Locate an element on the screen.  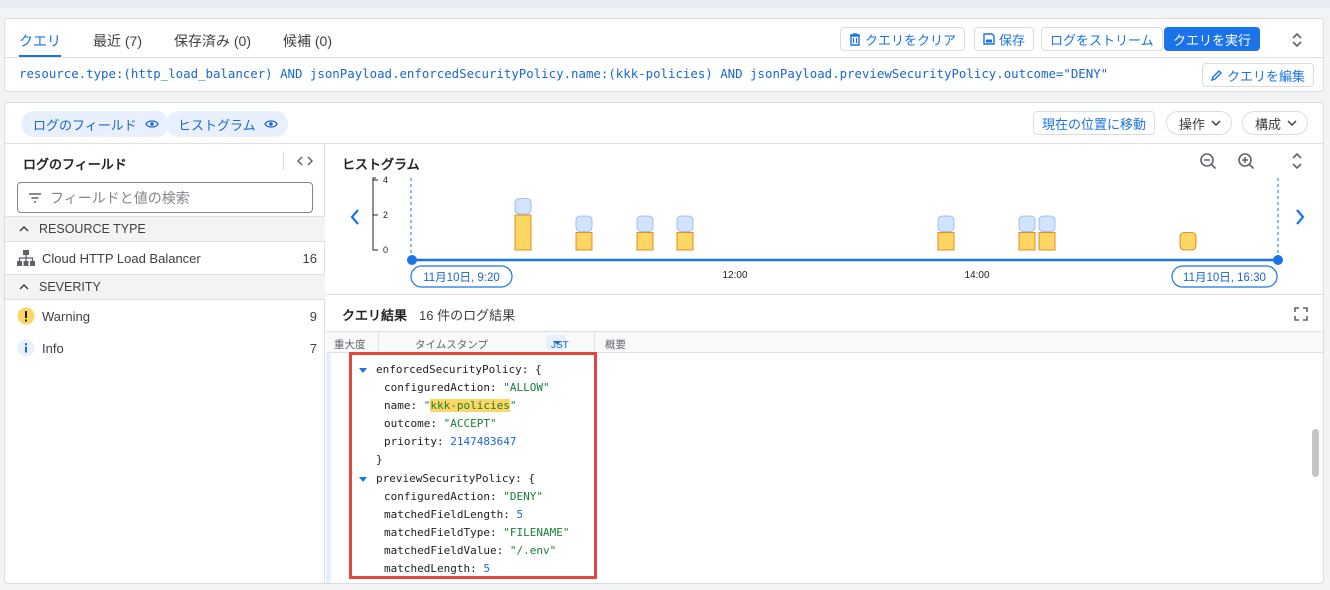
jump-to-now-button: 現在の位置に移動 is located at coordinates (1094, 123).